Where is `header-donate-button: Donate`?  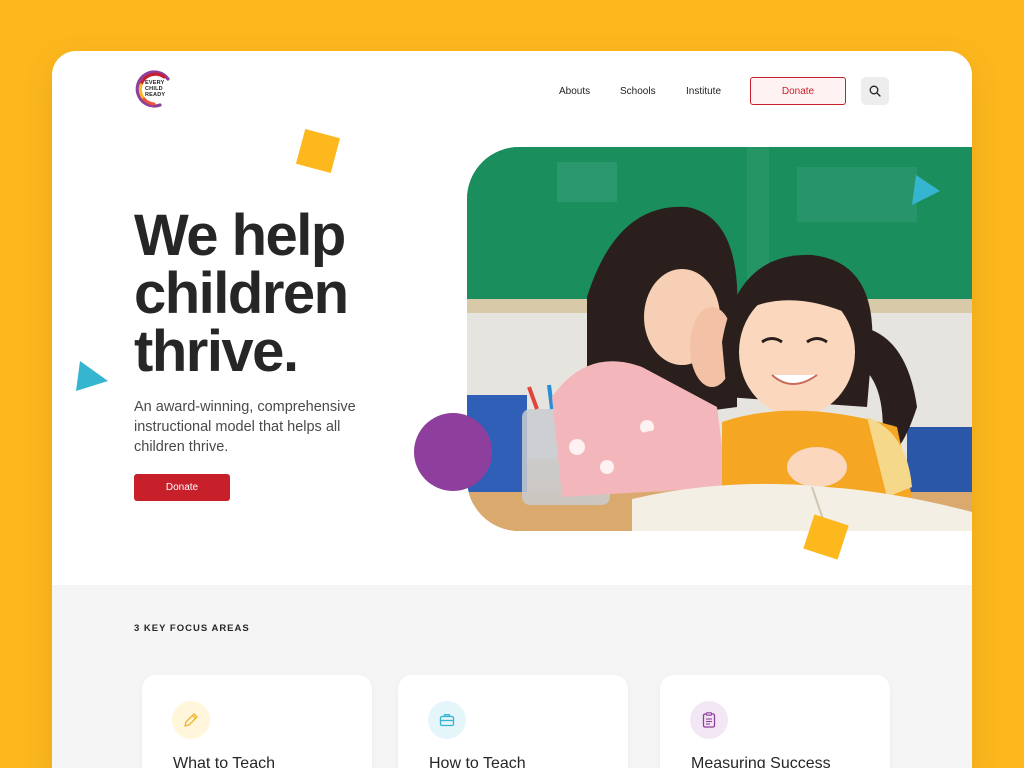 header-donate-button: Donate is located at coordinates (798, 91).